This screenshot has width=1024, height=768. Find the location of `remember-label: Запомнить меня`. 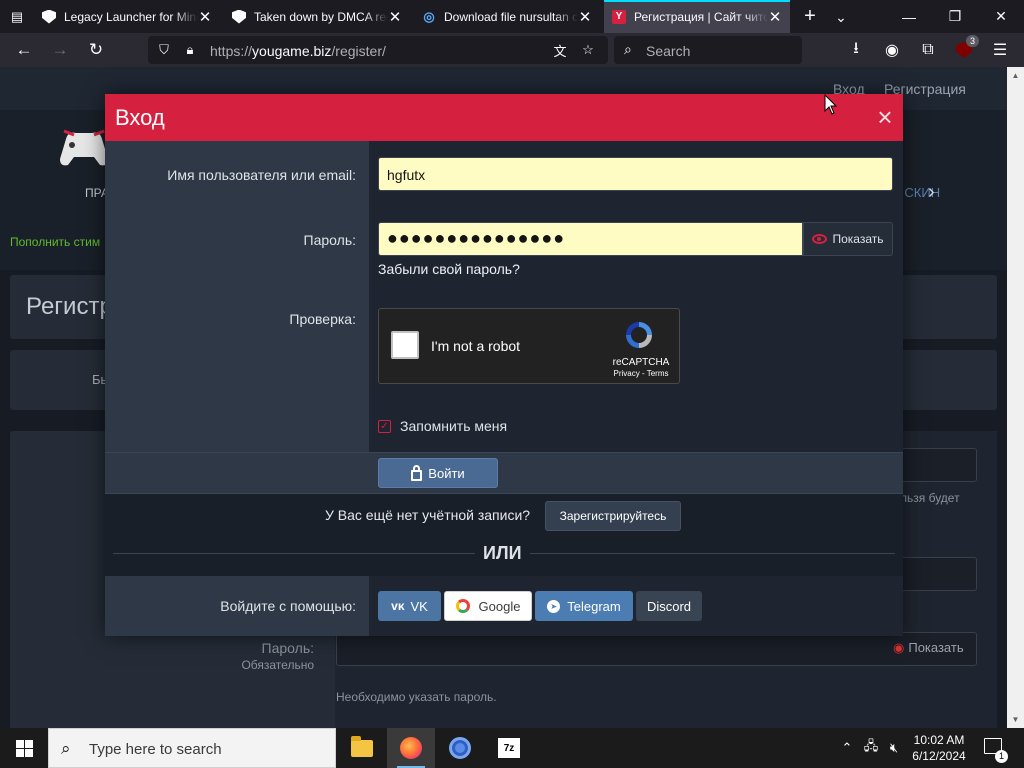

remember-label: Запомнить меня is located at coordinates (454, 426).